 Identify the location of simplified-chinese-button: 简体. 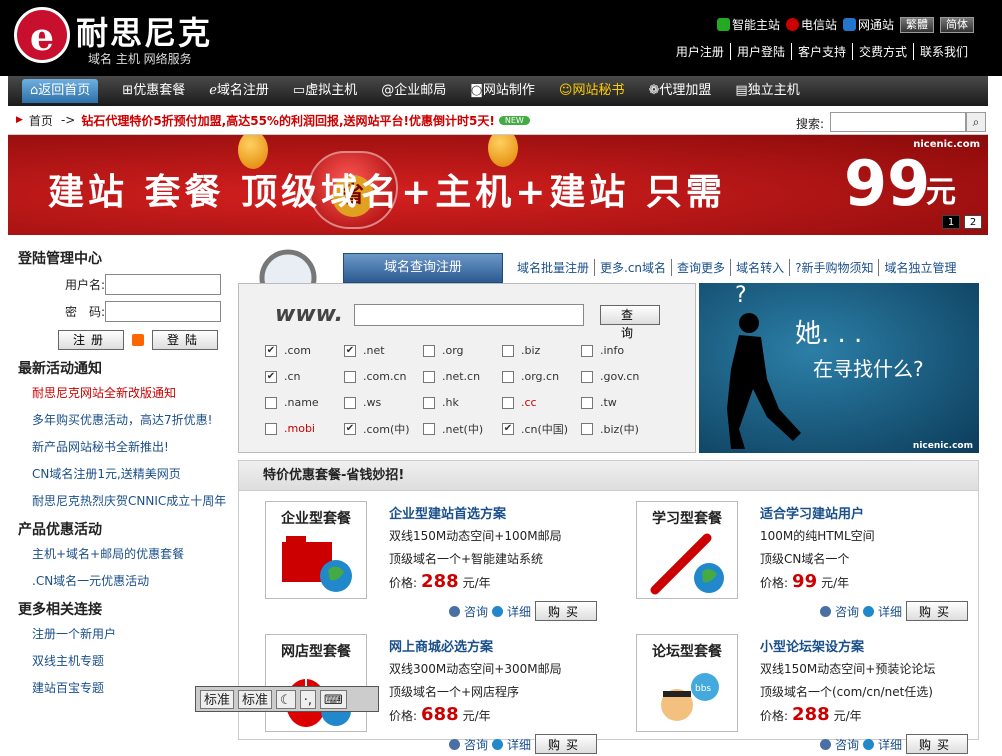
(957, 24).